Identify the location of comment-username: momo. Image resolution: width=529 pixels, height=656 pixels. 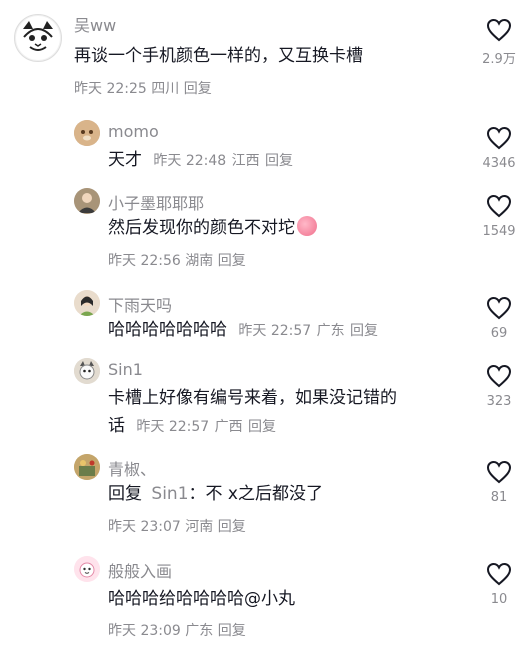
(133, 131).